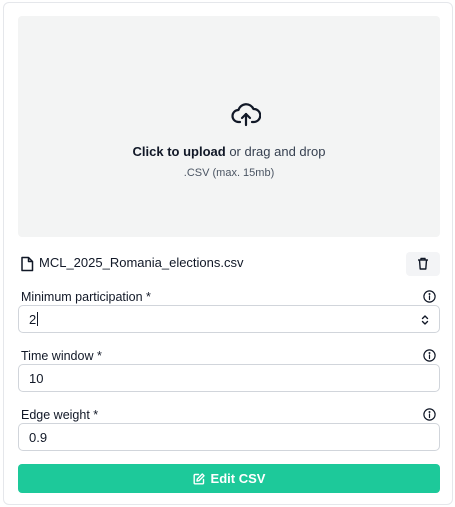  What do you see at coordinates (141, 262) in the screenshot?
I see `file-name: MCL_2025_Romania_elections.csv` at bounding box center [141, 262].